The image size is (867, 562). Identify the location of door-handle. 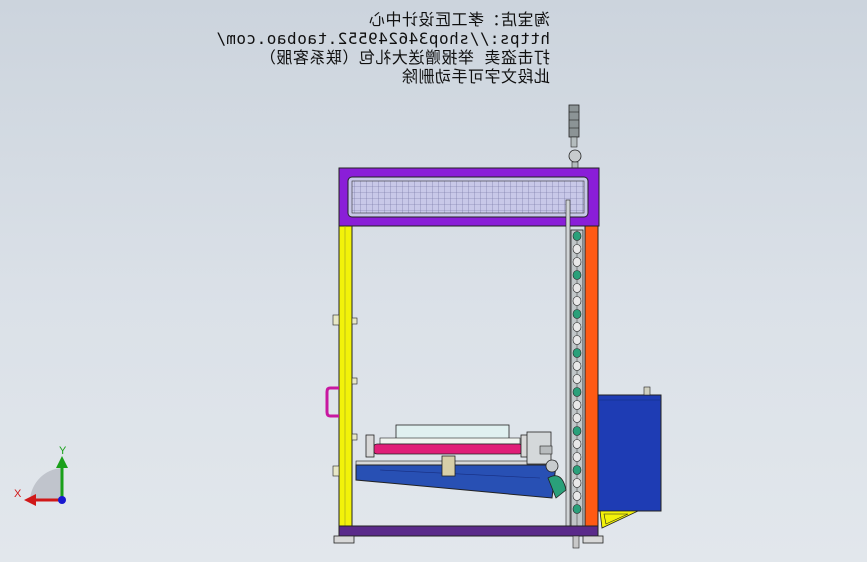
(332, 402).